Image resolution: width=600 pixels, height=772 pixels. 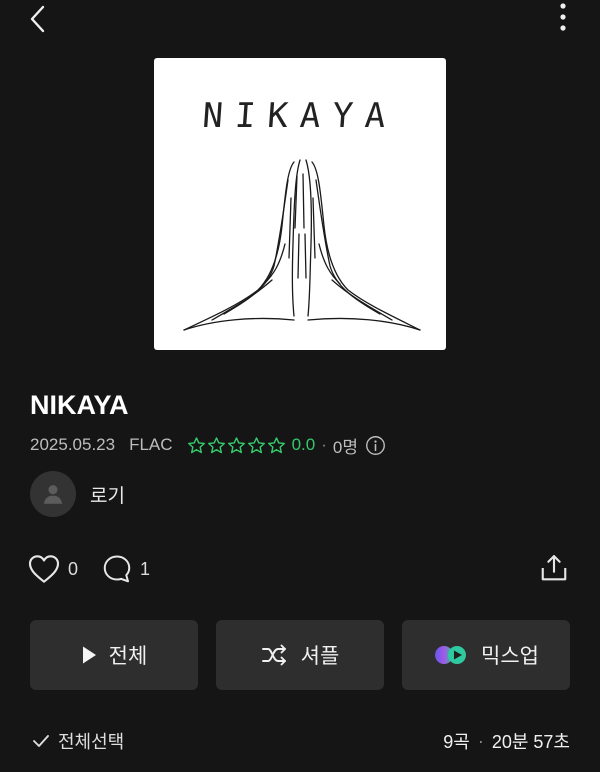 I want to click on comment-button: 1, so click(x=126, y=569).